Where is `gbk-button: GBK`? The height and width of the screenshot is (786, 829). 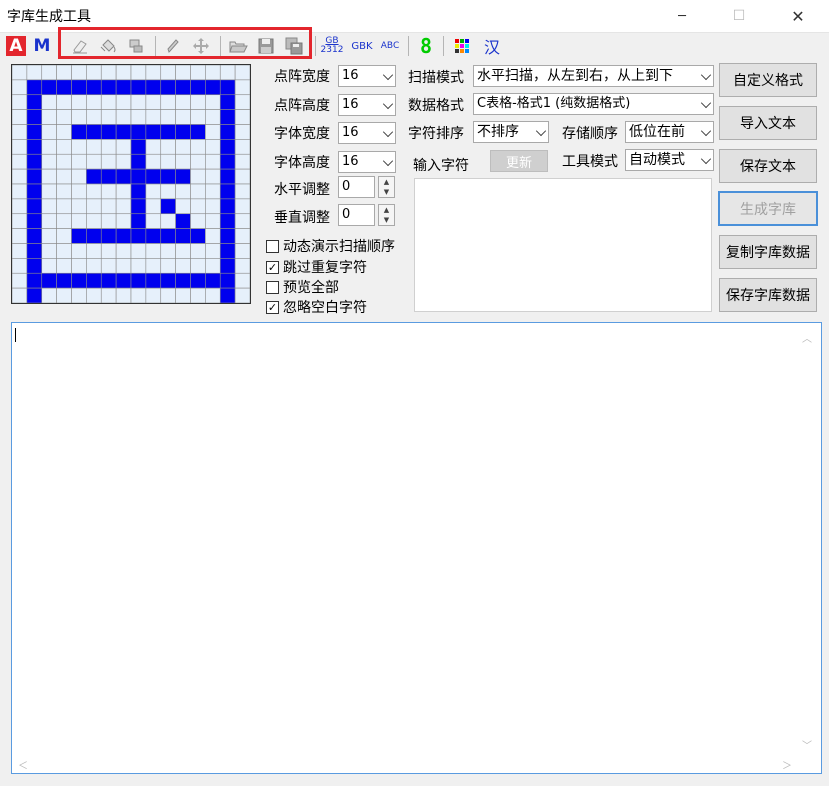
gbk-button: GBK is located at coordinates (362, 46).